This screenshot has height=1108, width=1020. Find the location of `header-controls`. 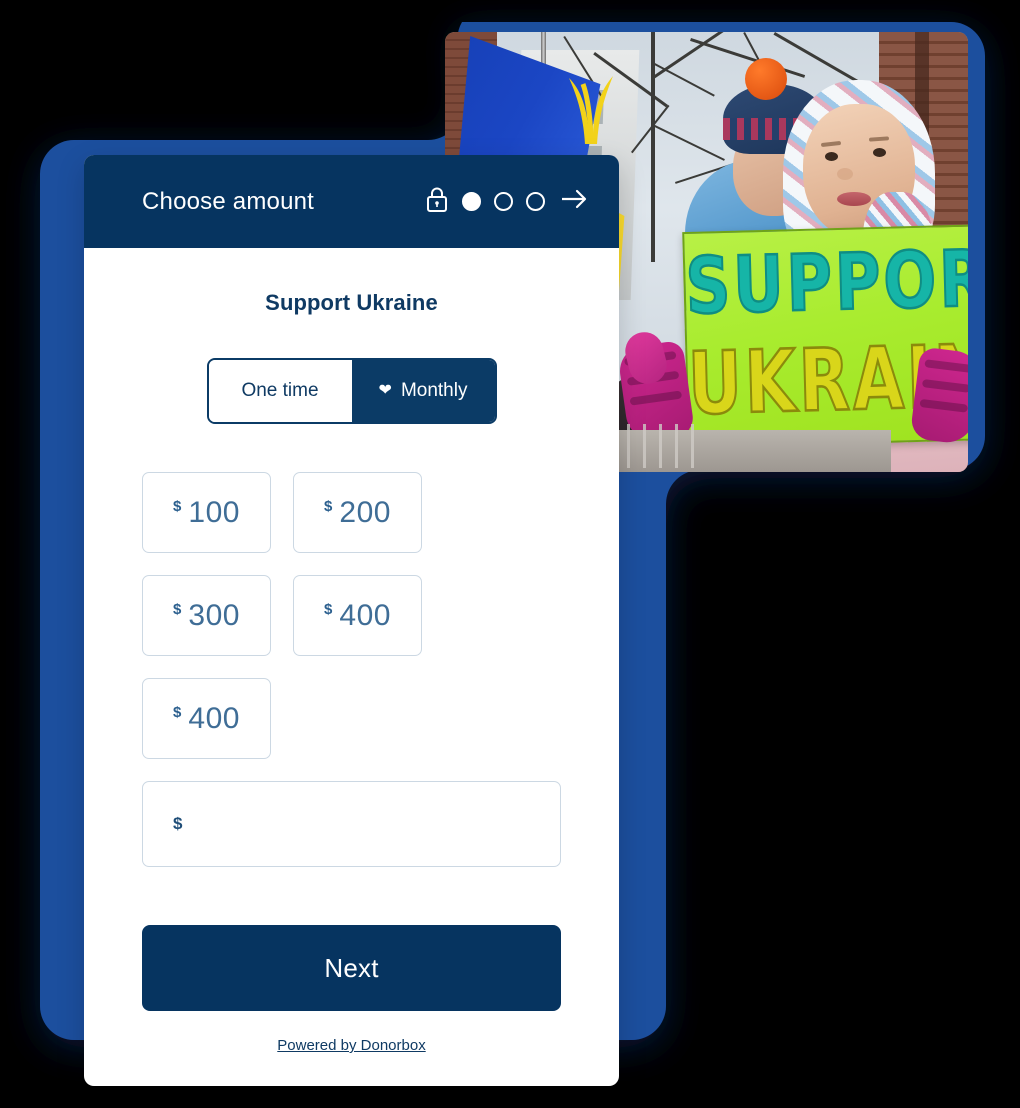

header-controls is located at coordinates (507, 201).